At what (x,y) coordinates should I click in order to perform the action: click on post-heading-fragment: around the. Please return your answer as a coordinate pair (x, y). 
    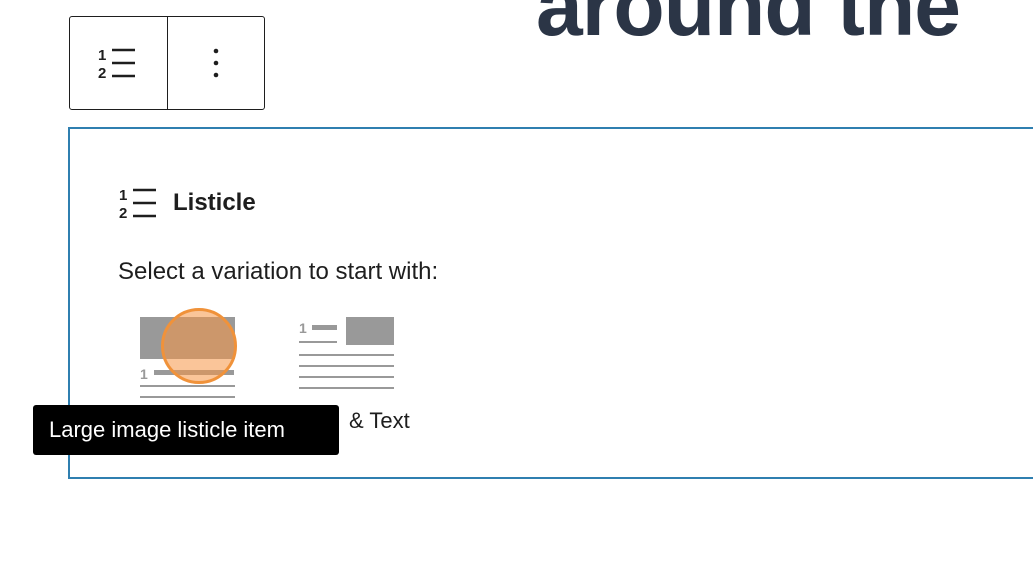
    Looking at the image, I should click on (748, 24).